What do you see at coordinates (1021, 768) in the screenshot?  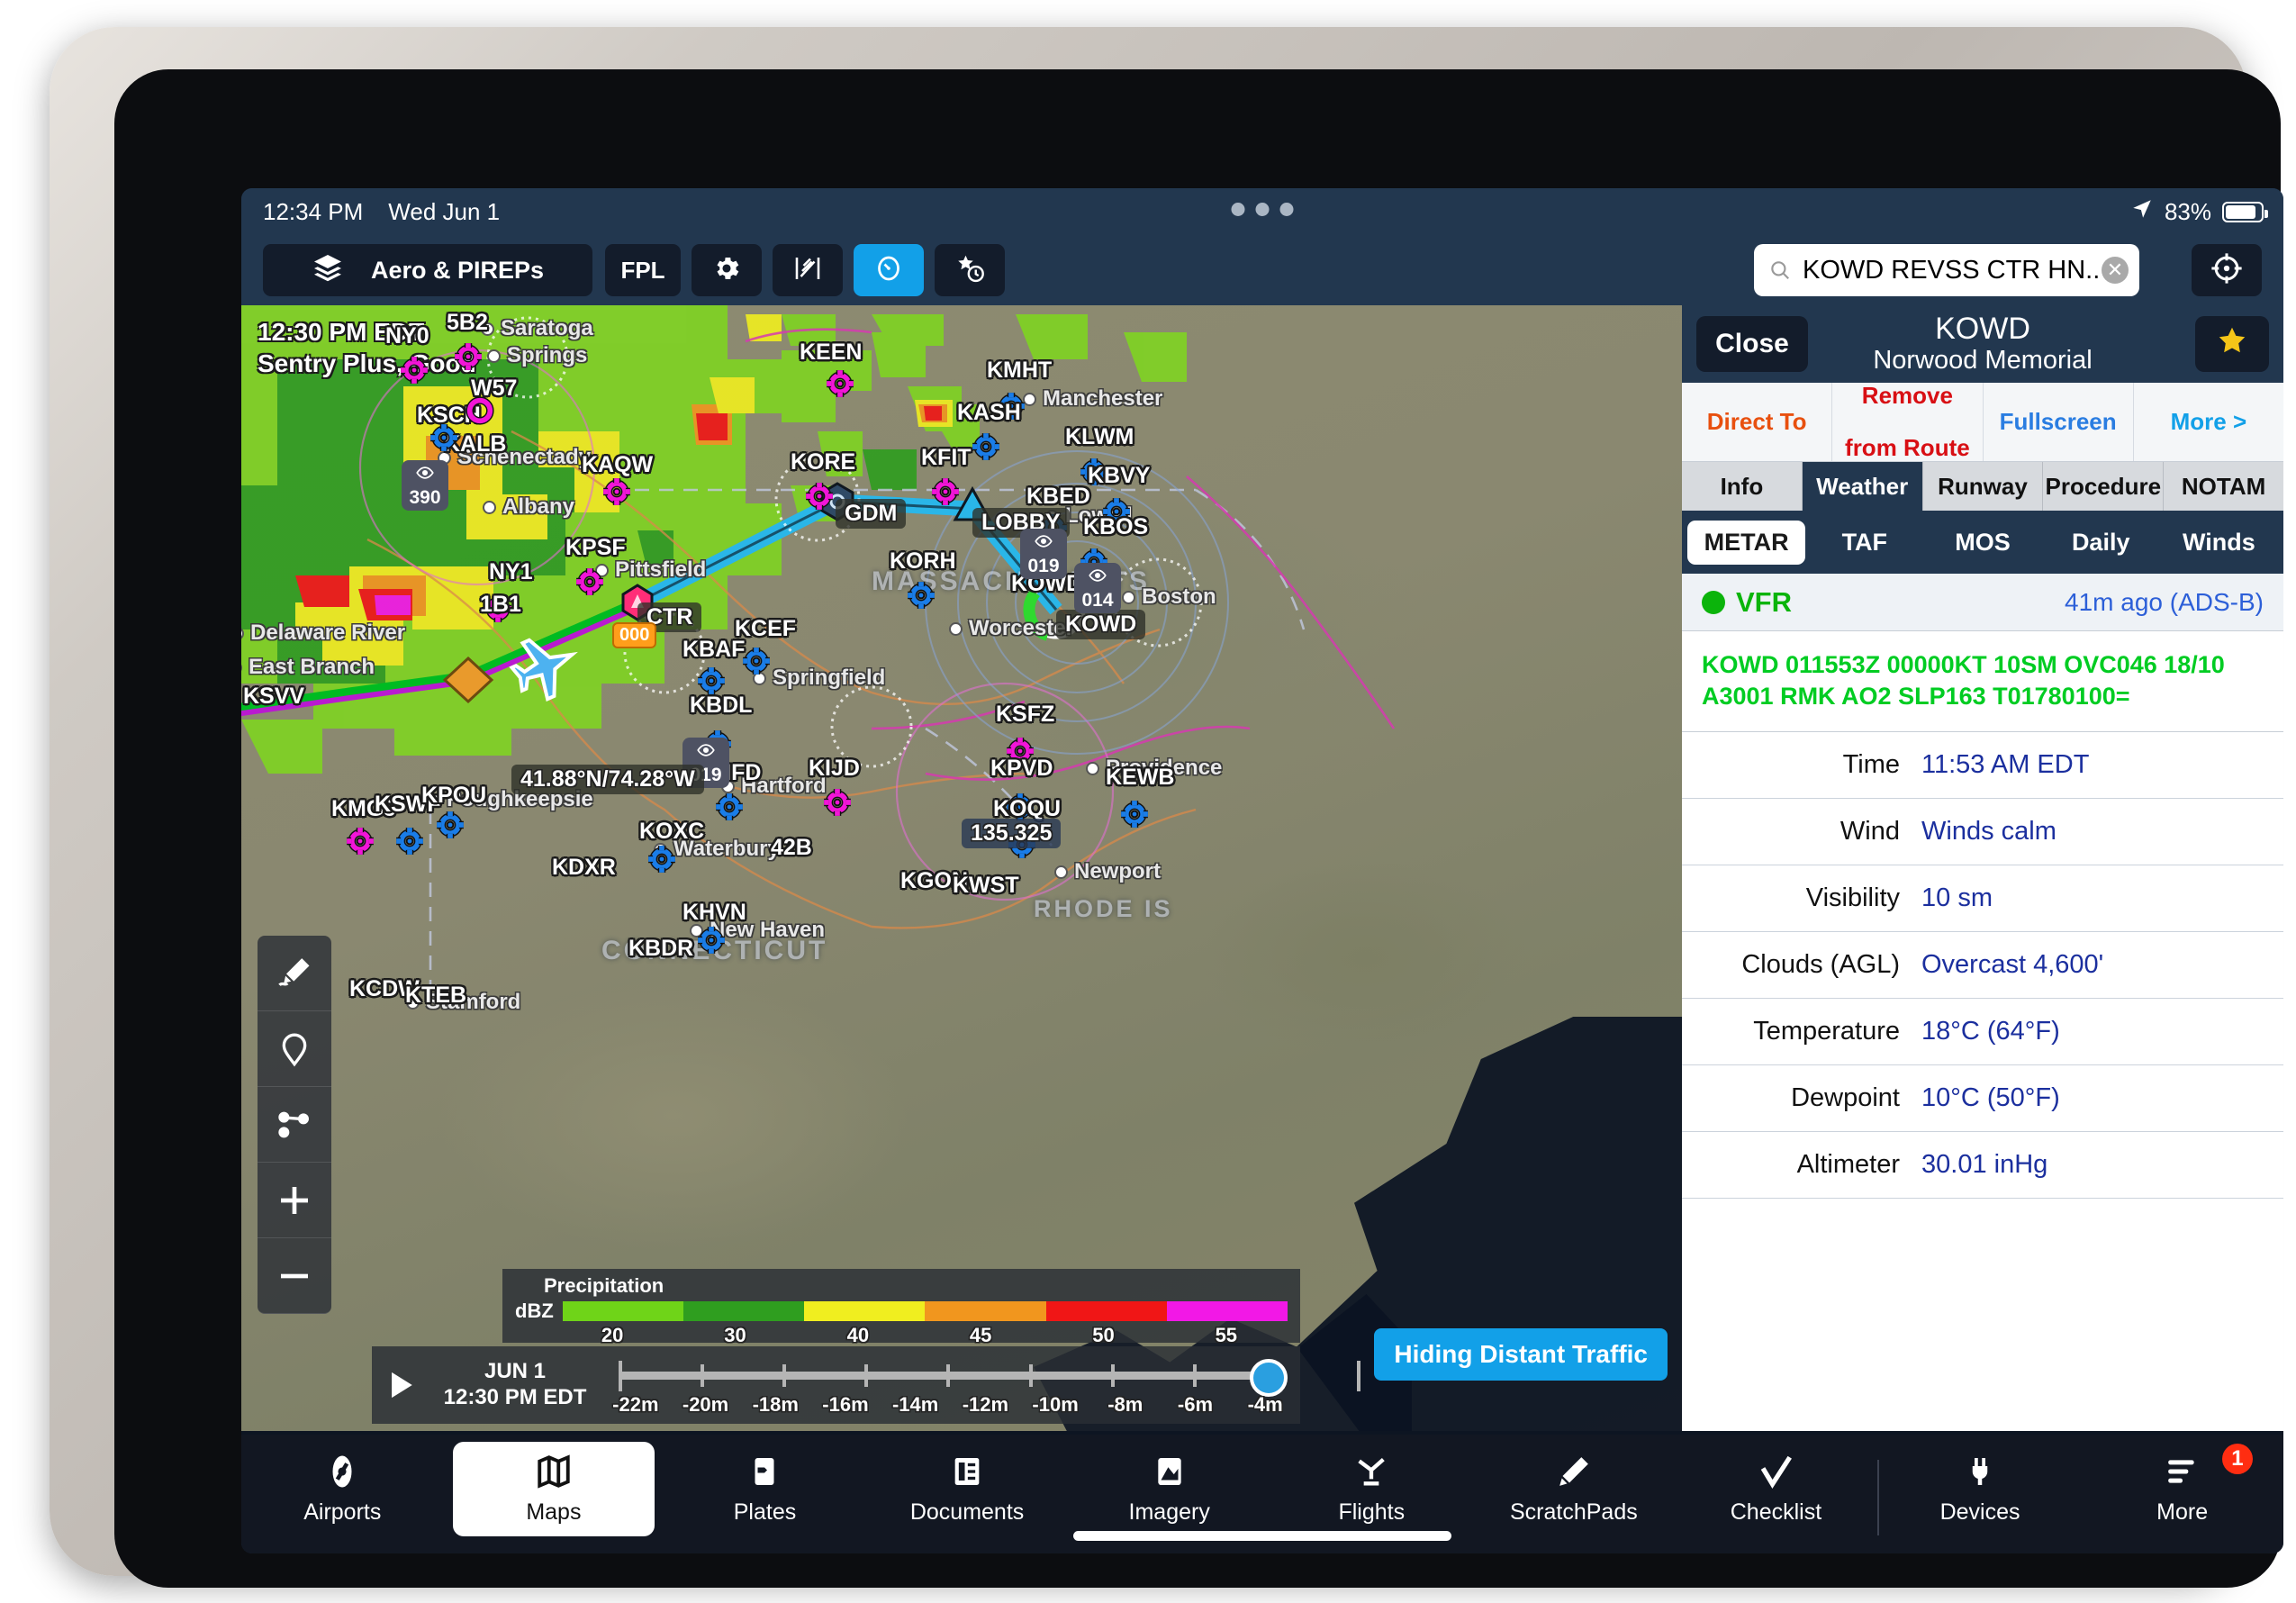 I see `map-airport-label-kpvd: KPVD` at bounding box center [1021, 768].